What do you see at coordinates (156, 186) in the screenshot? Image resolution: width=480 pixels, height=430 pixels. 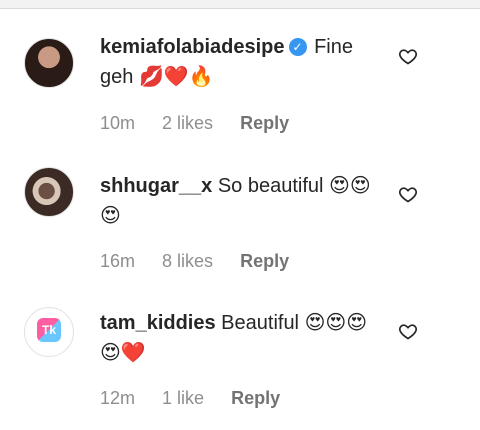 I see `username: shhugar__x` at bounding box center [156, 186].